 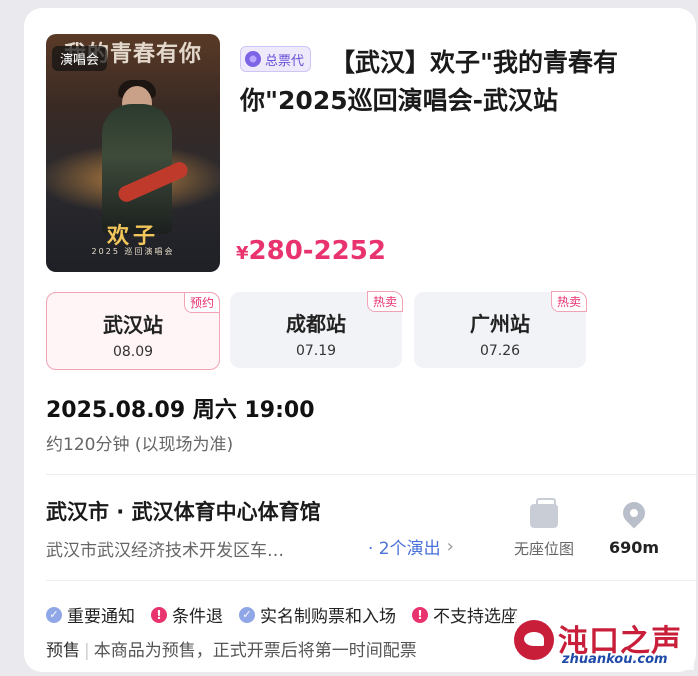 What do you see at coordinates (253, 59) in the screenshot?
I see `agent-icon` at bounding box center [253, 59].